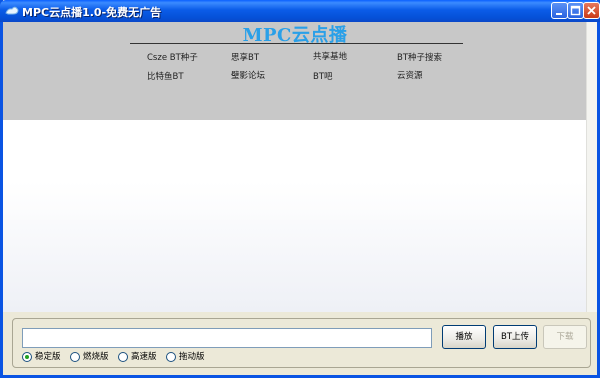  What do you see at coordinates (323, 76) in the screenshot?
I see `link-bt-bar: BT吧` at bounding box center [323, 76].